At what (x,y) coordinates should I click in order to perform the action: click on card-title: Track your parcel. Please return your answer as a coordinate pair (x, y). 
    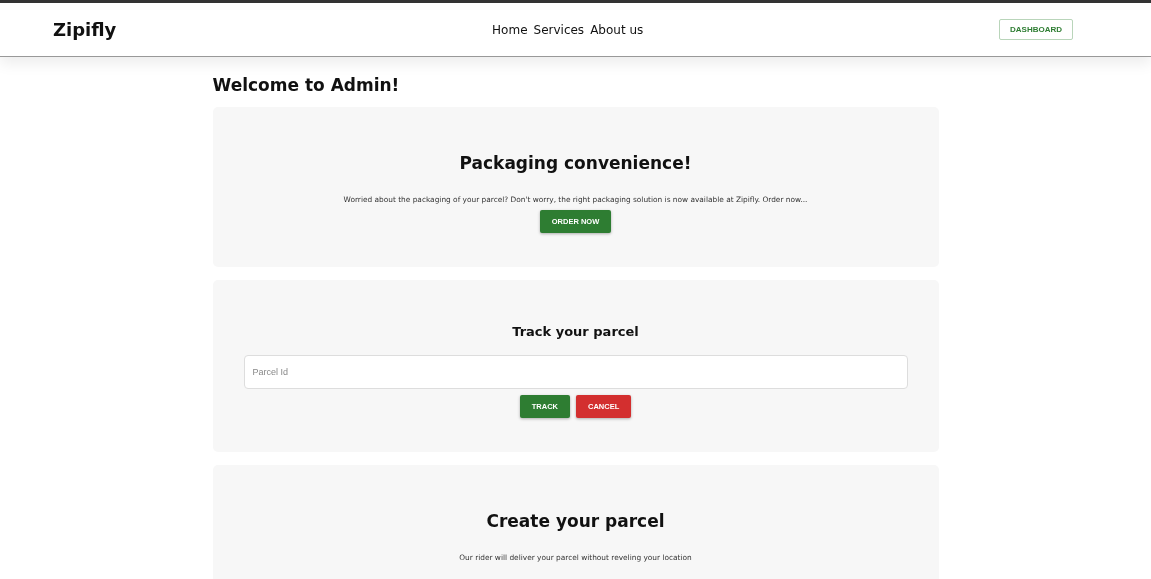
    Looking at the image, I should click on (575, 331).